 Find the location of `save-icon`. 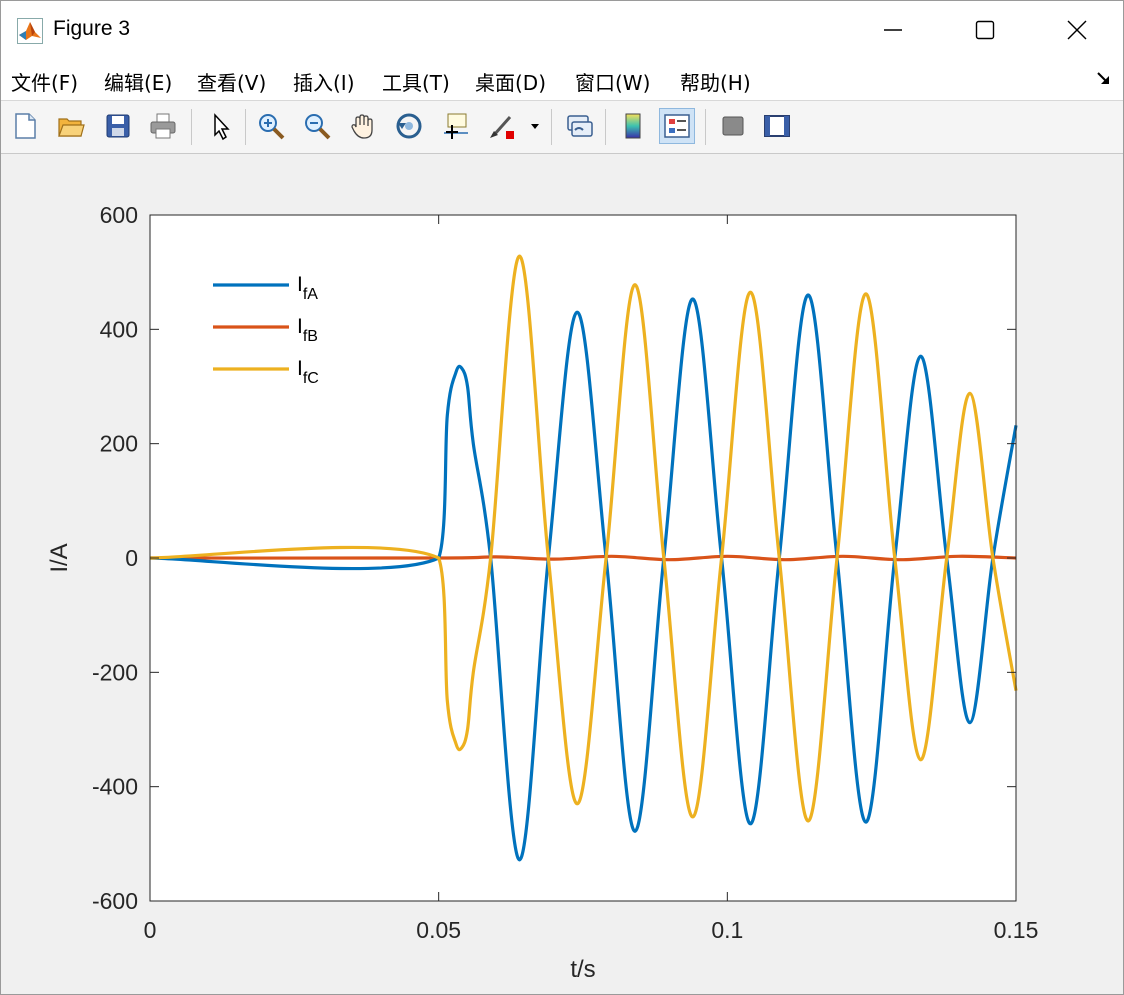

save-icon is located at coordinates (118, 126).